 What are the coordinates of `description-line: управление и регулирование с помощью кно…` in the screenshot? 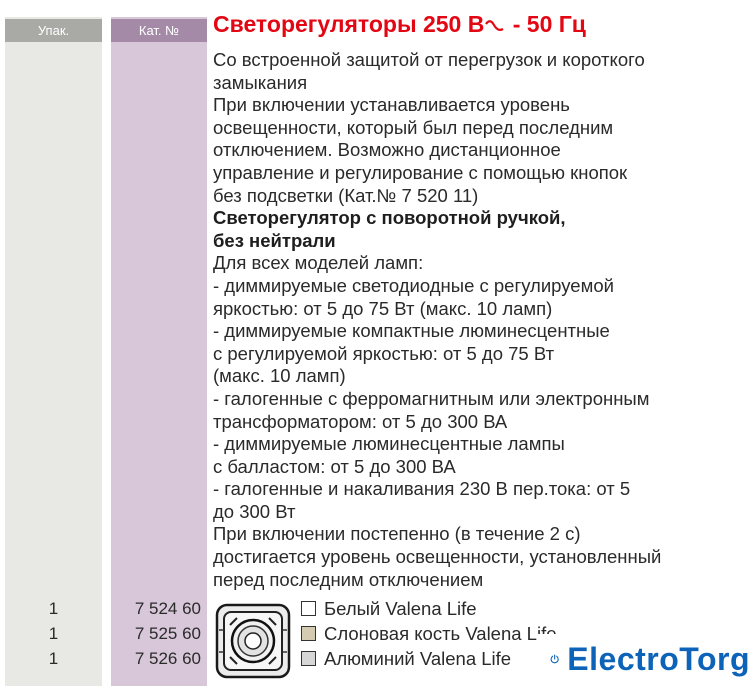 It's located at (420, 172).